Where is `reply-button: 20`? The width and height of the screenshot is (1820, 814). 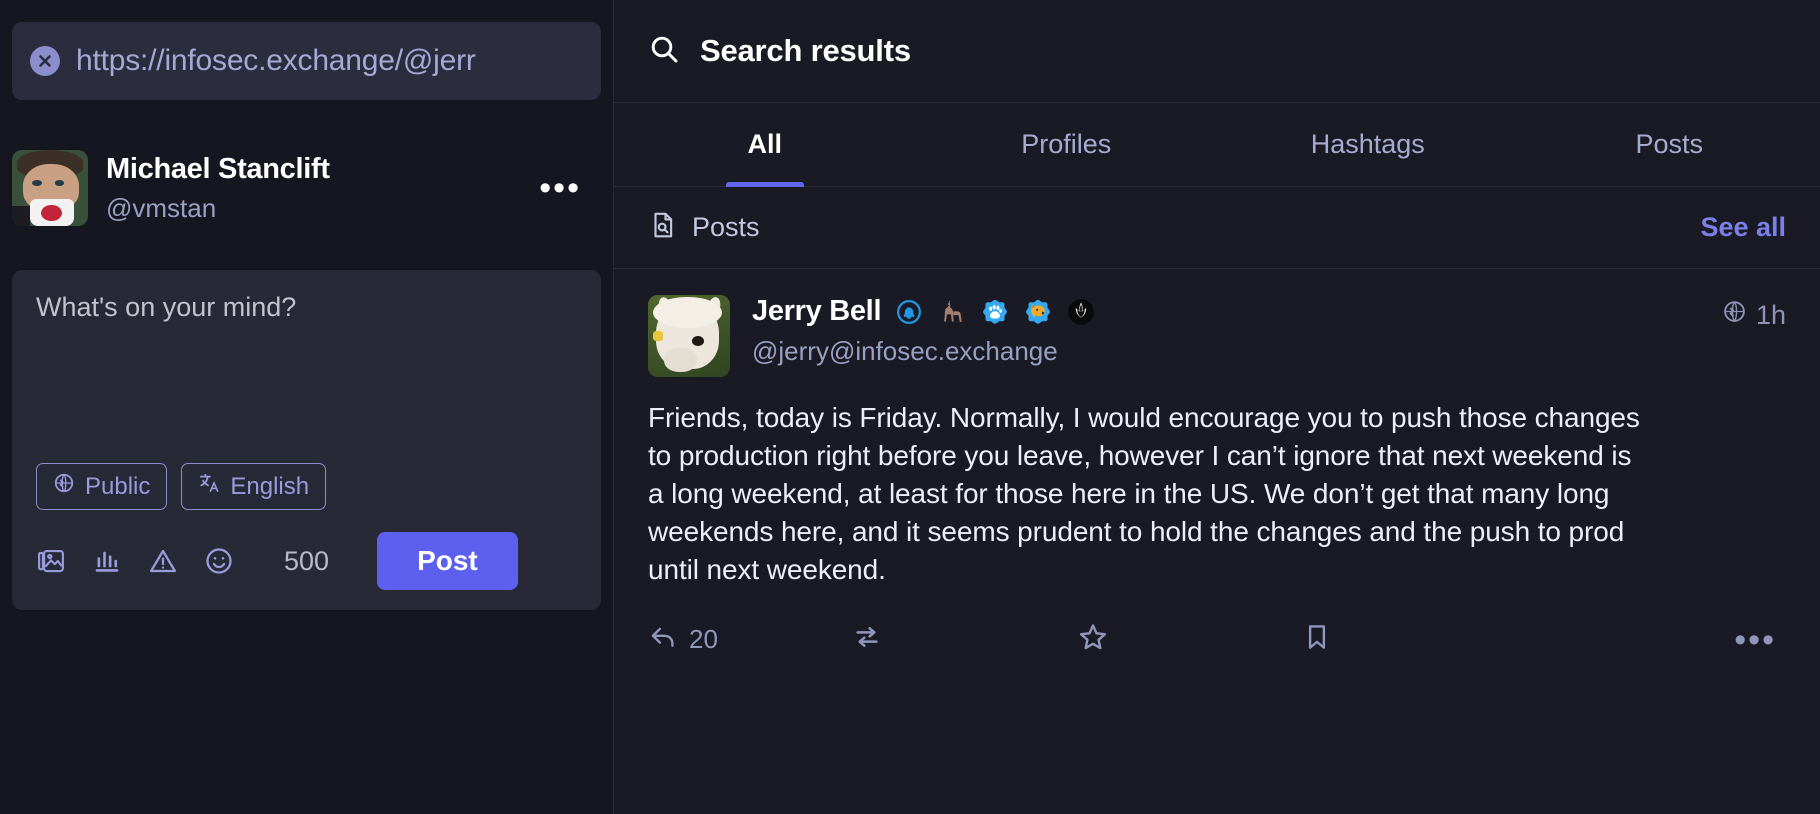 reply-button: 20 is located at coordinates (749, 639).